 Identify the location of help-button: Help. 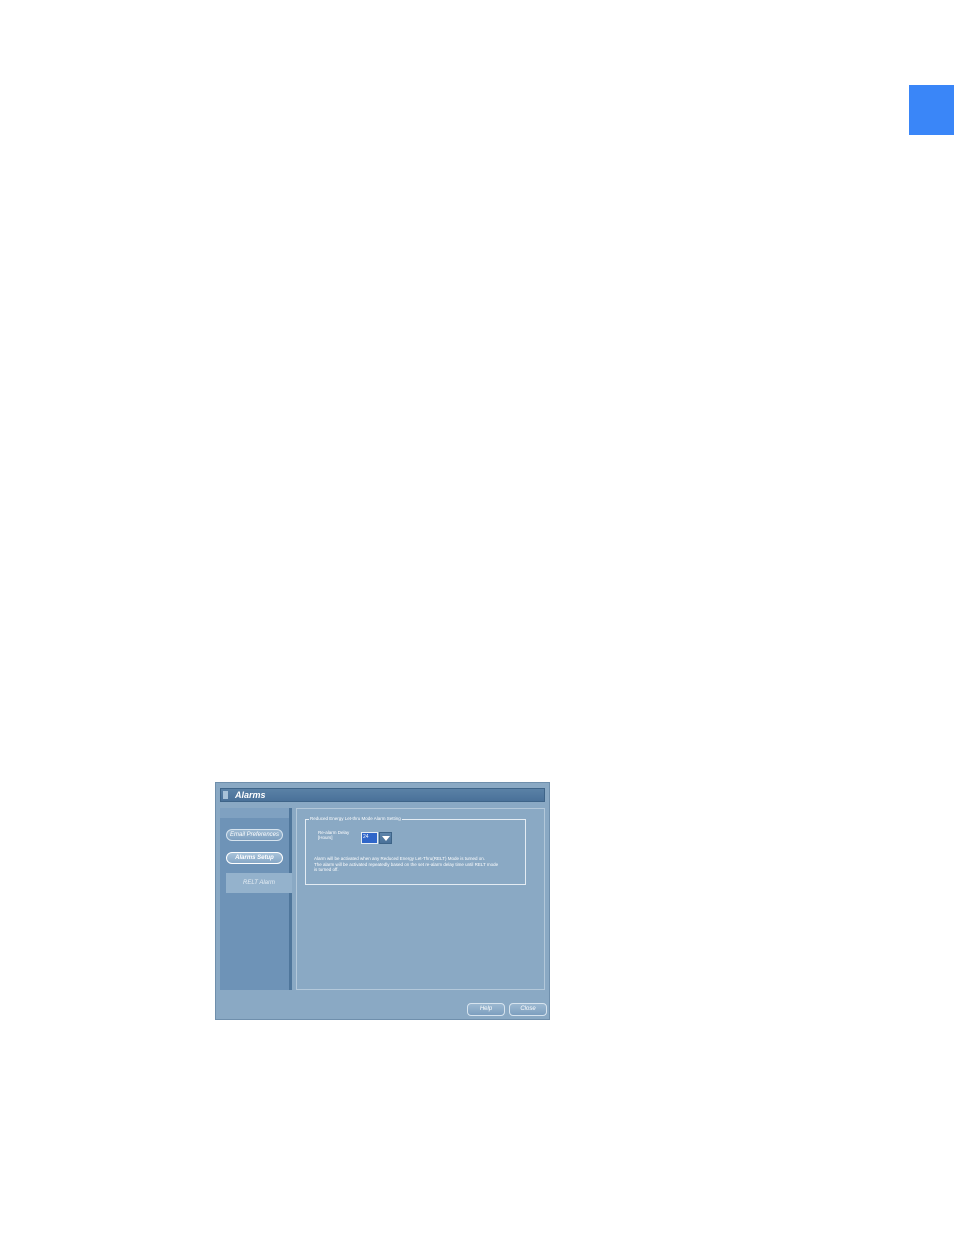
(486, 1009).